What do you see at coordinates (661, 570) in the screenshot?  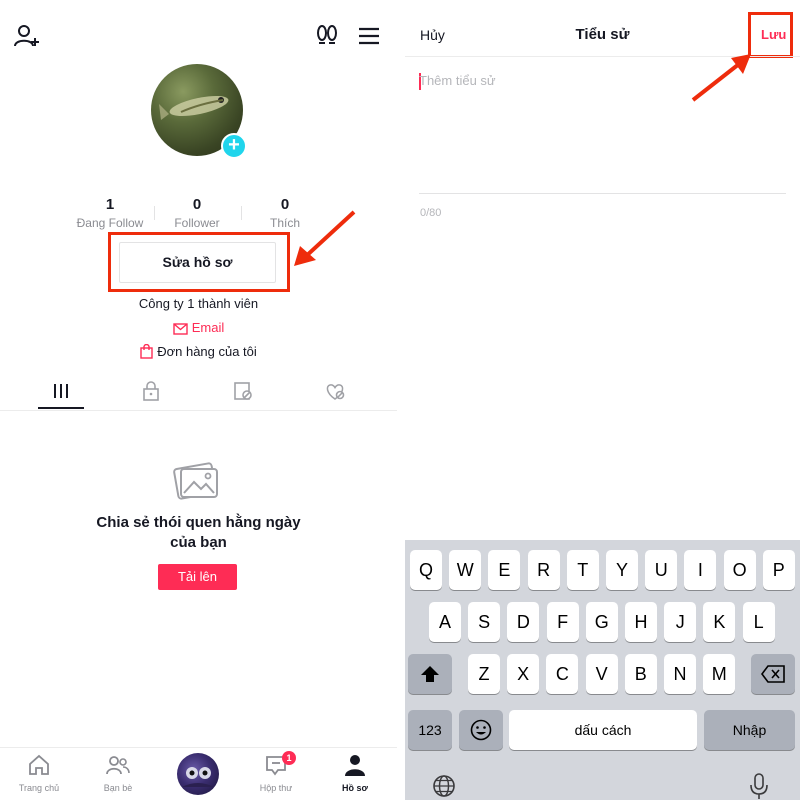 I see `key-u: U` at bounding box center [661, 570].